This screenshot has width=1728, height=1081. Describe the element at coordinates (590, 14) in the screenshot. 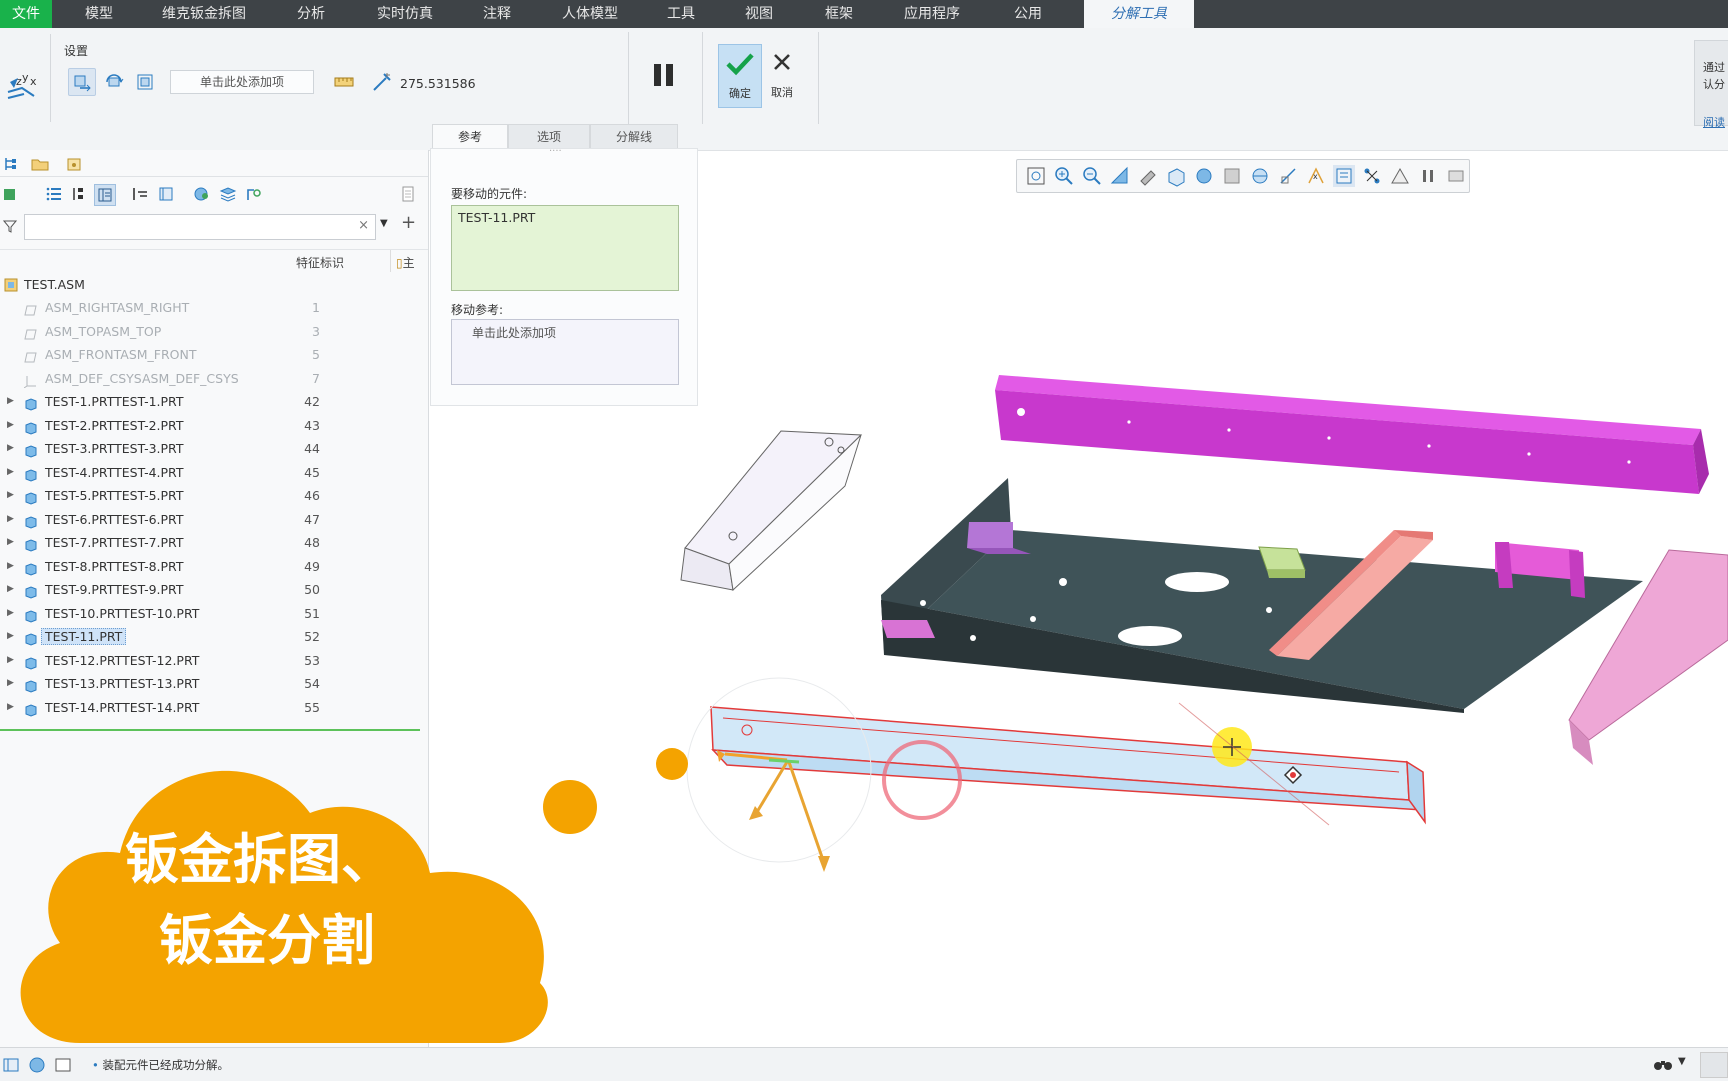

I see `menu-manikin: 人体模型` at that location.